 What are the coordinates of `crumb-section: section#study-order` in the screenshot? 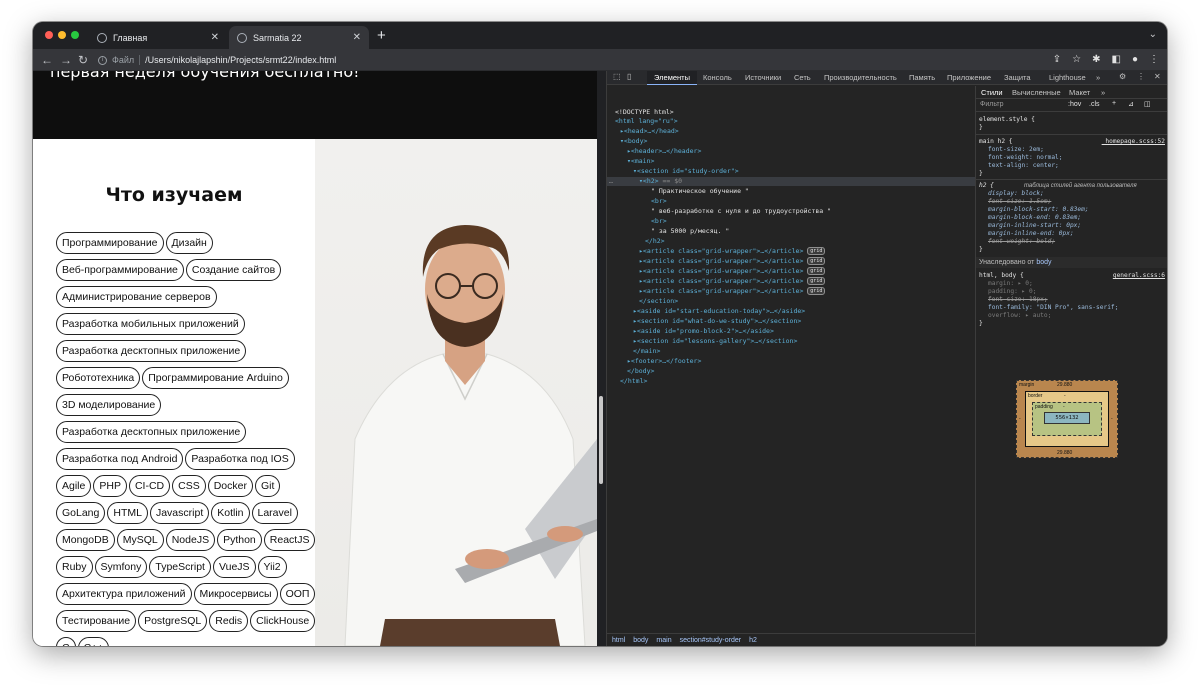 It's located at (710, 640).